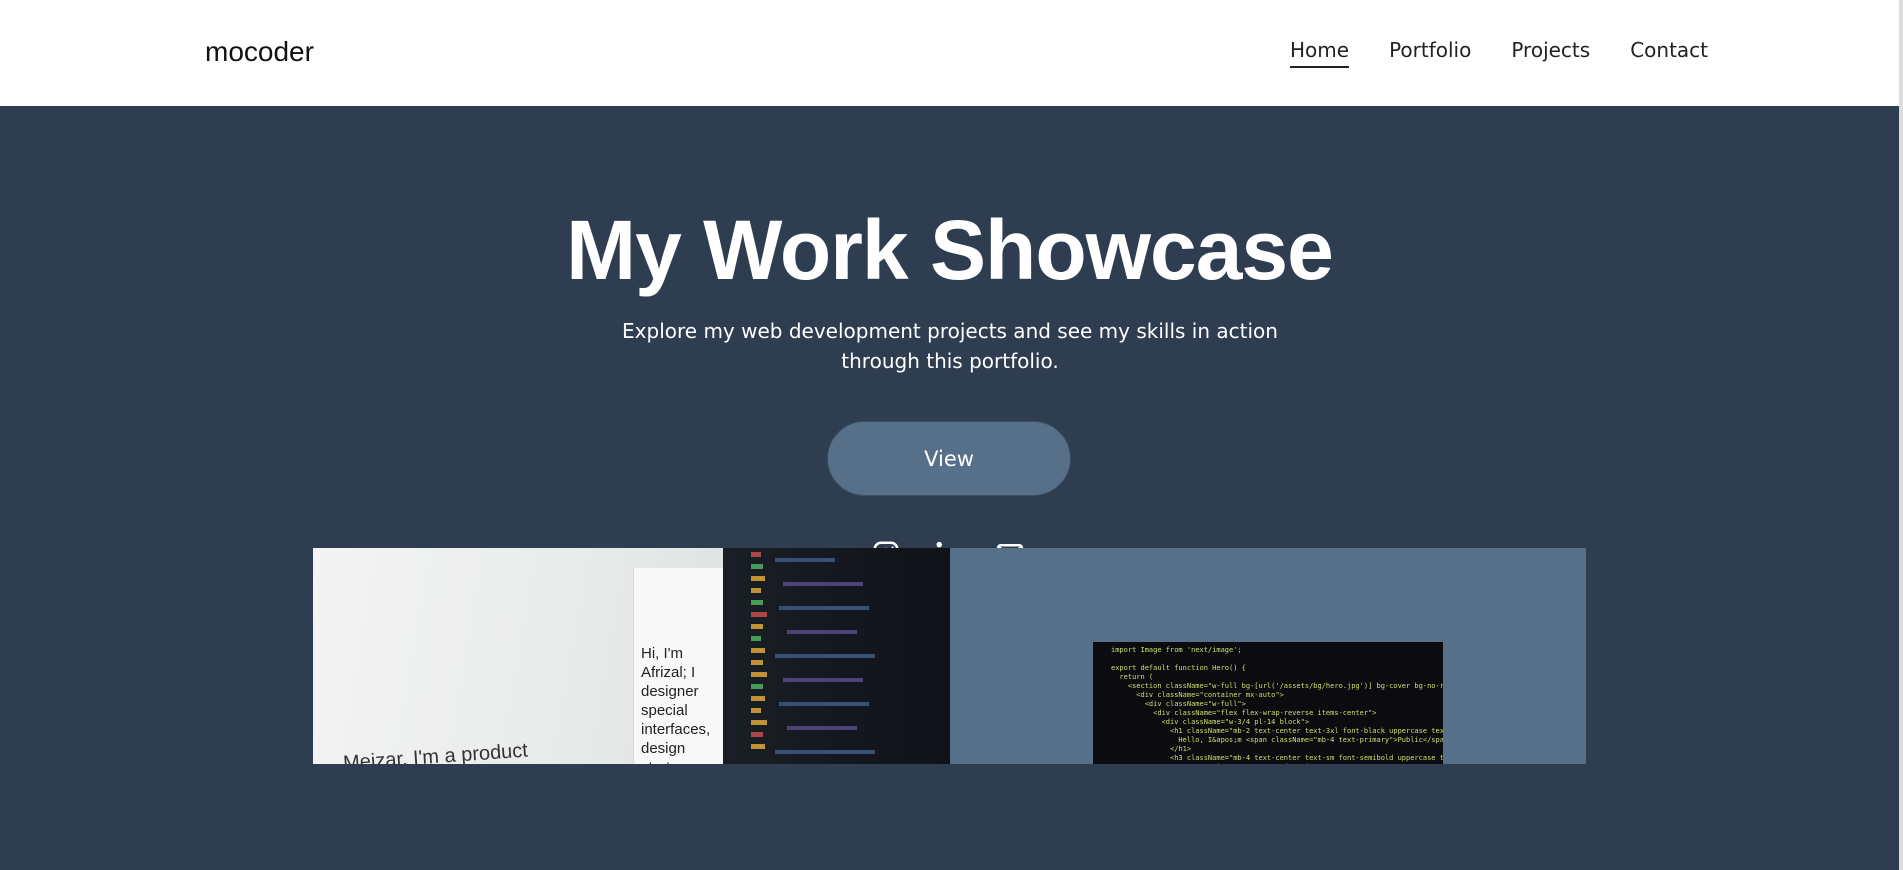 This screenshot has height=870, width=1903. What do you see at coordinates (1499, 53) in the screenshot?
I see `main-nav: Home Portfolio Projects Contact` at bounding box center [1499, 53].